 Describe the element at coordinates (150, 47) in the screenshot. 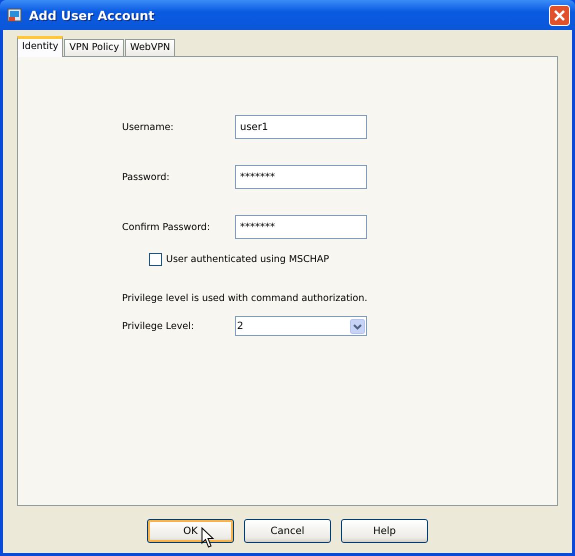

I see `tab: WebVPN` at that location.